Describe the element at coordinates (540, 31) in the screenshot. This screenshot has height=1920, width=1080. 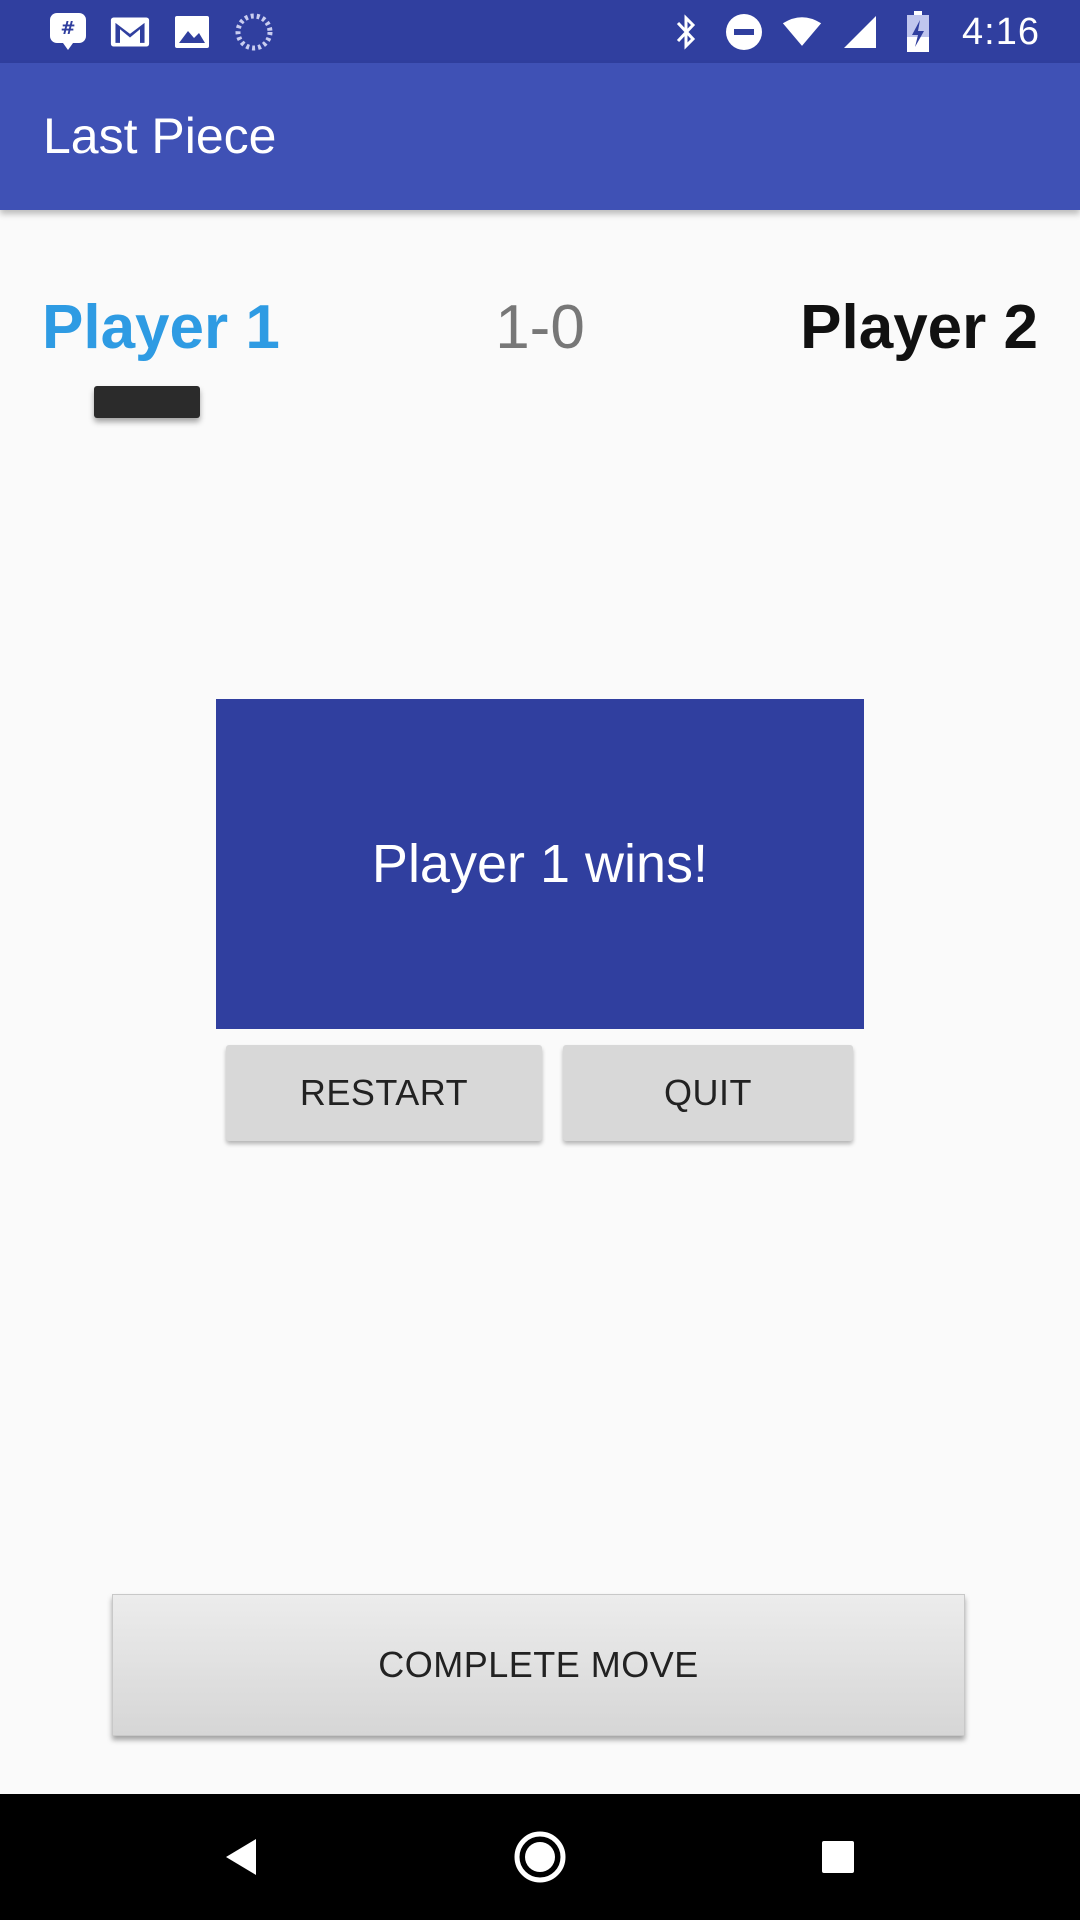
I see `status-bar: # 4:16` at that location.